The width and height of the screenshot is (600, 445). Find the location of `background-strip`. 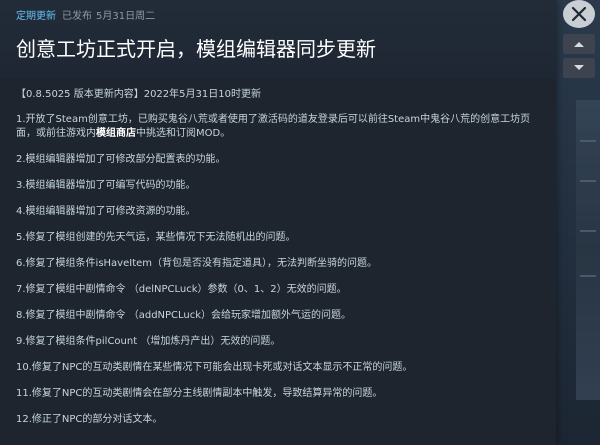

background-strip is located at coordinates (588, 250).